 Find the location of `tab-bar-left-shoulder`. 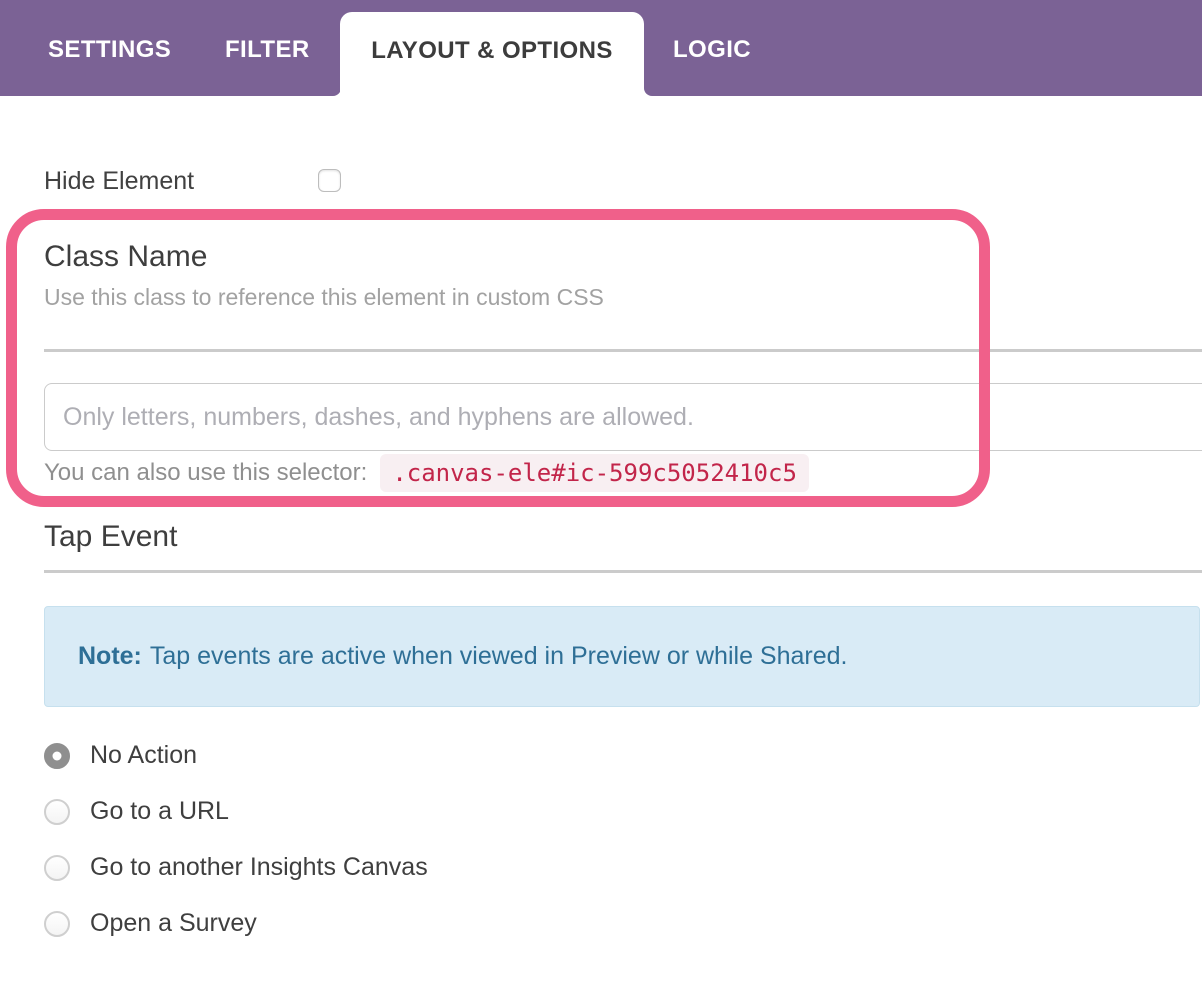

tab-bar-left-shoulder is located at coordinates (170, 92).